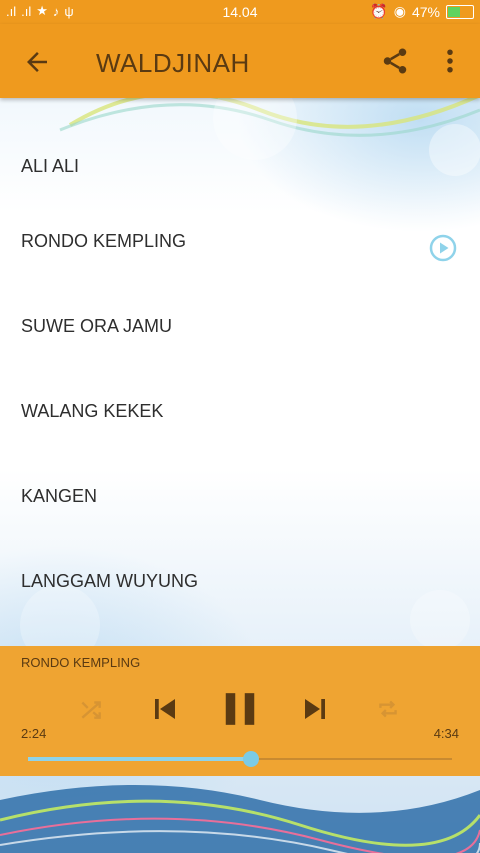 The image size is (480, 853). I want to click on song-title: RONDO KEMPLING, so click(104, 241).